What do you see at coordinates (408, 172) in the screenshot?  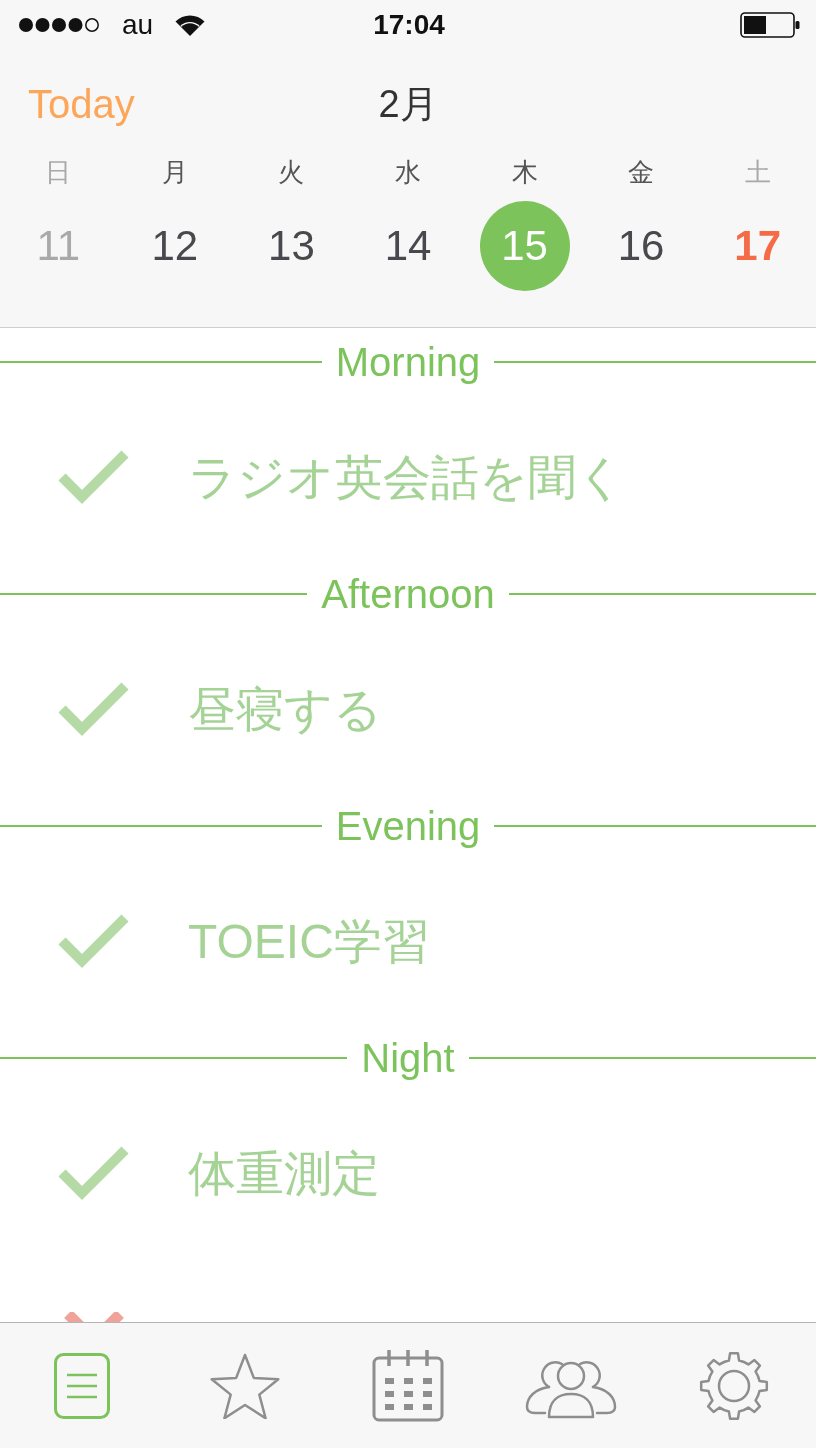 I see `weekday-label: 水` at bounding box center [408, 172].